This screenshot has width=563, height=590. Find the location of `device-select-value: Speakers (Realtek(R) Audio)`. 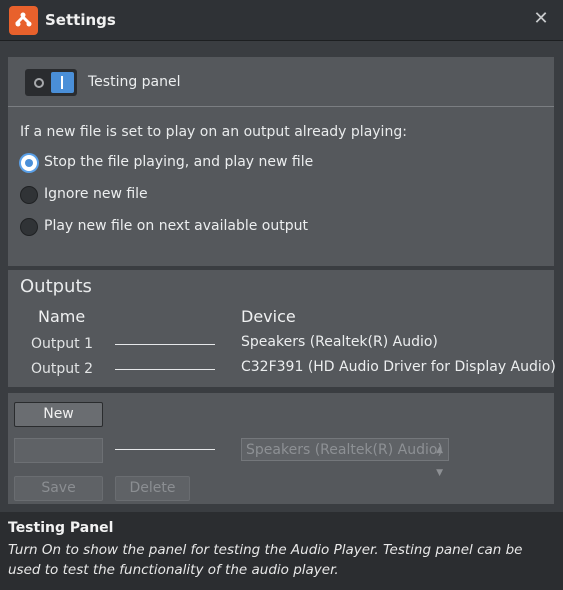

device-select-value: Speakers (Realtek(R) Audio) is located at coordinates (344, 450).